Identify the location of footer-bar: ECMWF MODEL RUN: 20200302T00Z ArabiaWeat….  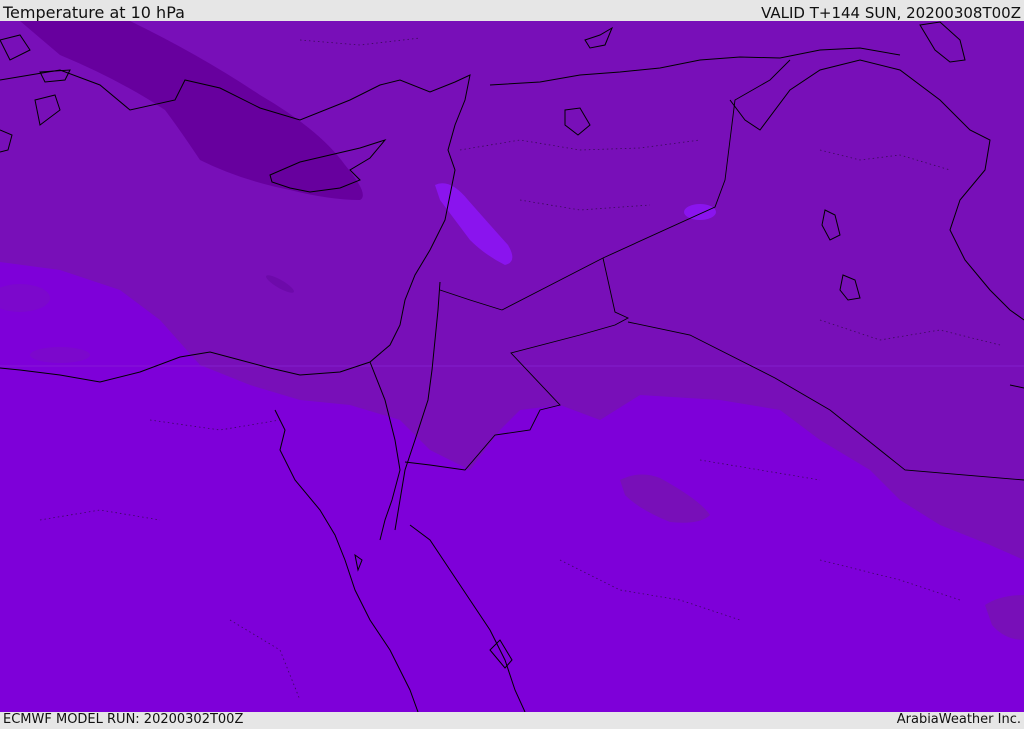
(512, 720).